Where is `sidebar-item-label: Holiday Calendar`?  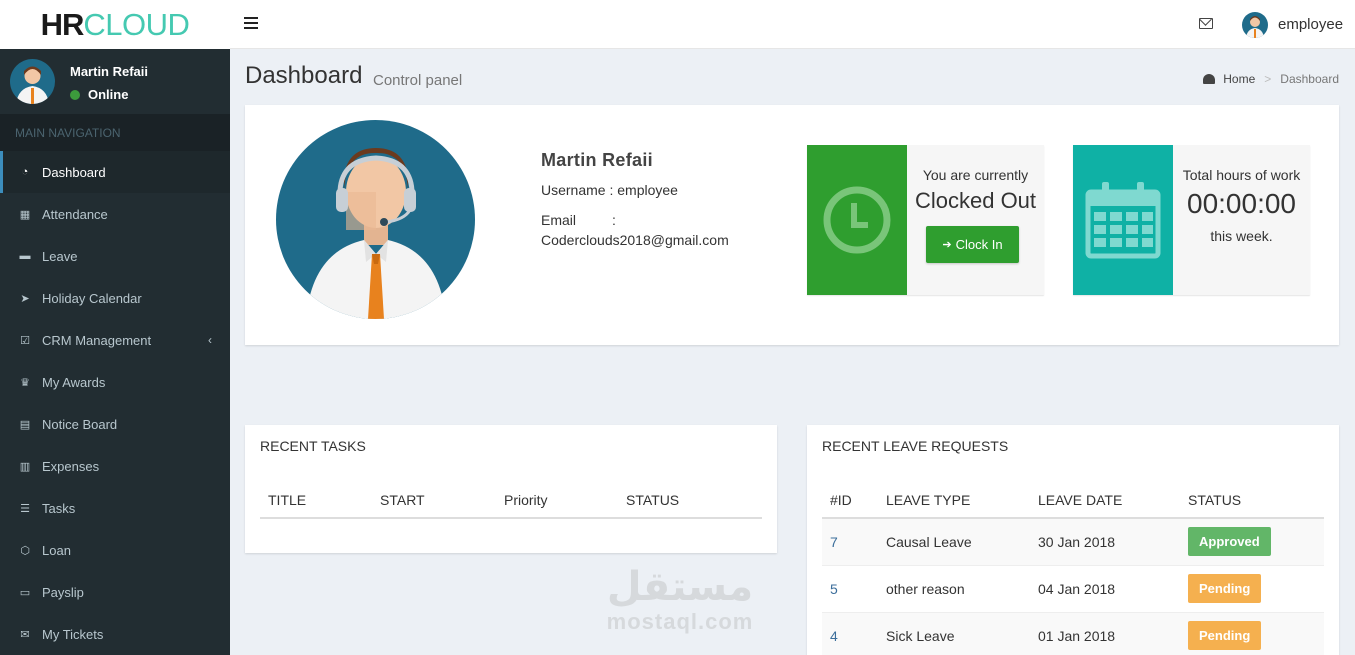 sidebar-item-label: Holiday Calendar is located at coordinates (92, 298).